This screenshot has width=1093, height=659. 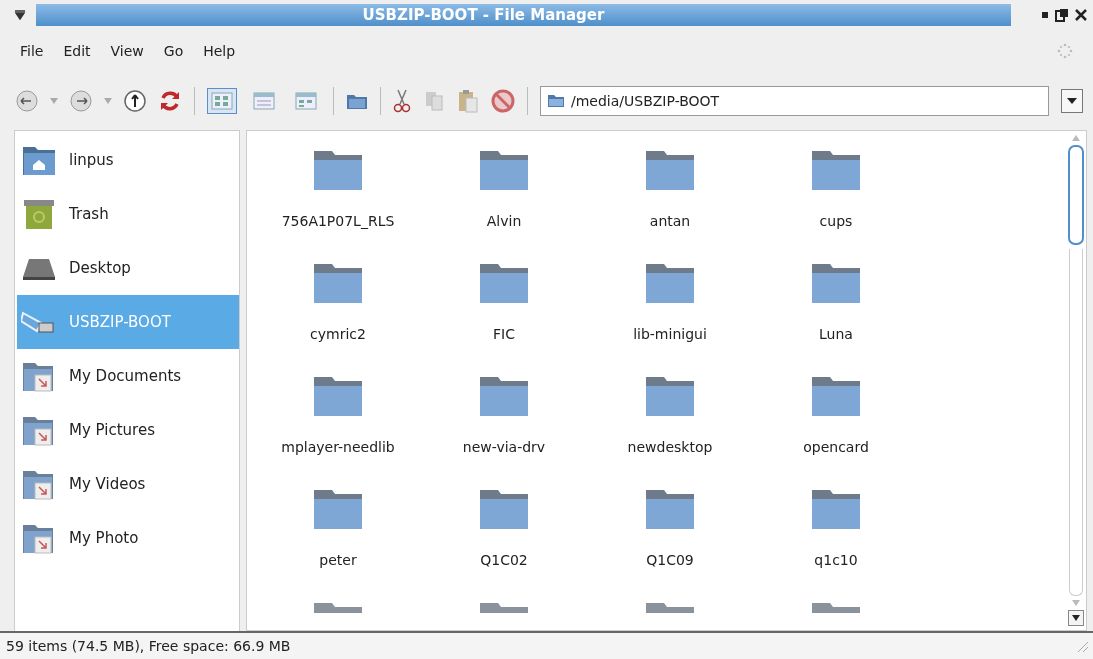 I want to click on location-field: /media/USBZIP-BOOT, so click(x=794, y=101).